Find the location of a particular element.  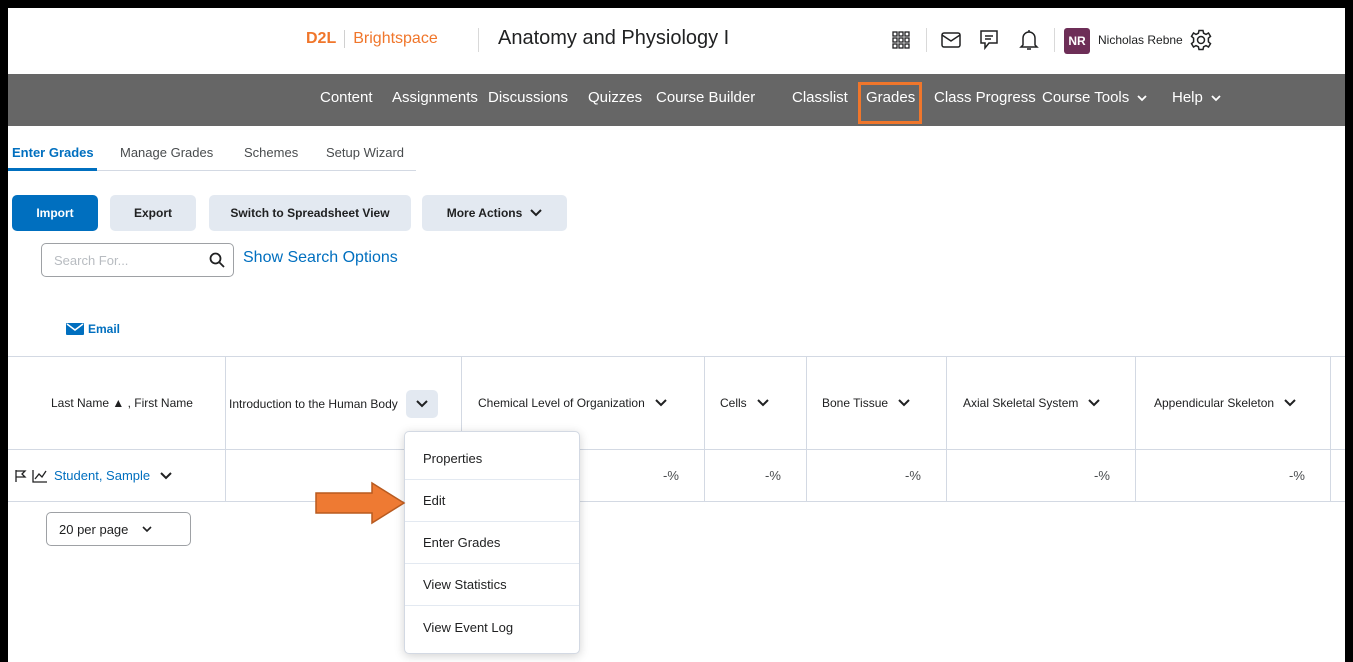

nav-item-assignments: Assignments is located at coordinates (435, 97).